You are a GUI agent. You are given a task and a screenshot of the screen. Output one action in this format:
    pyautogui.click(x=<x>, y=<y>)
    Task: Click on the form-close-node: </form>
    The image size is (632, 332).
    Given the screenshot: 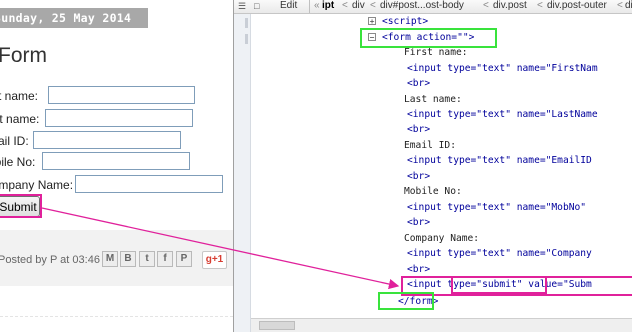 What is the action you would take?
    pyautogui.click(x=418, y=301)
    